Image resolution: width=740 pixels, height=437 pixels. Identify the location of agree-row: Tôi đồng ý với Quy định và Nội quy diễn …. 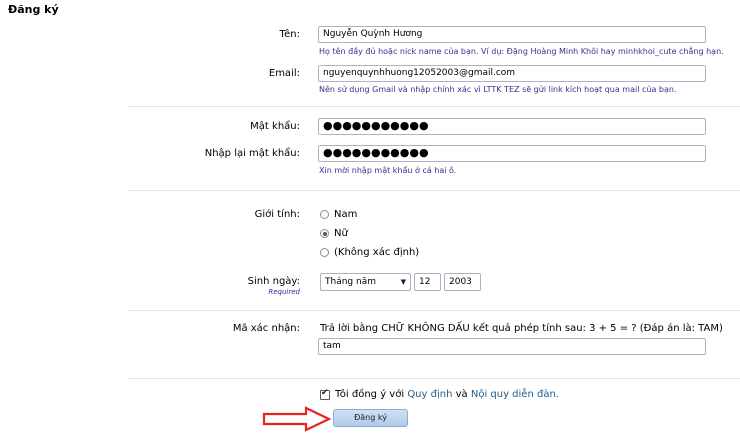
(439, 394).